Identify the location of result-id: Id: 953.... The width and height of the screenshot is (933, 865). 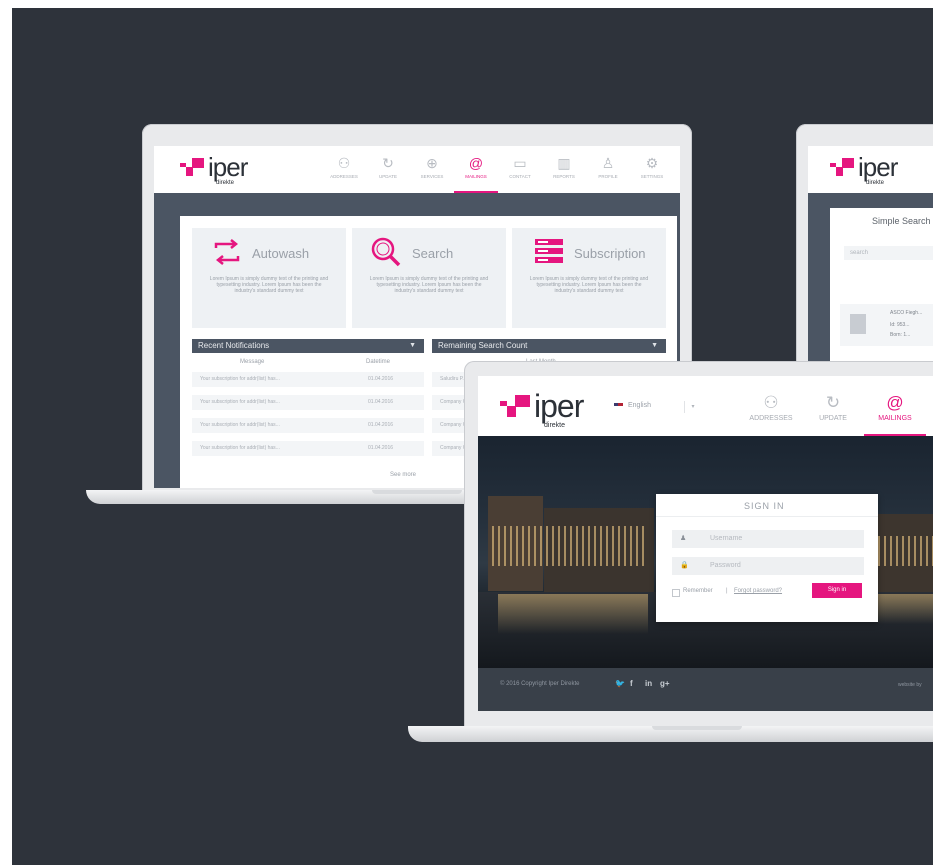
(900, 325).